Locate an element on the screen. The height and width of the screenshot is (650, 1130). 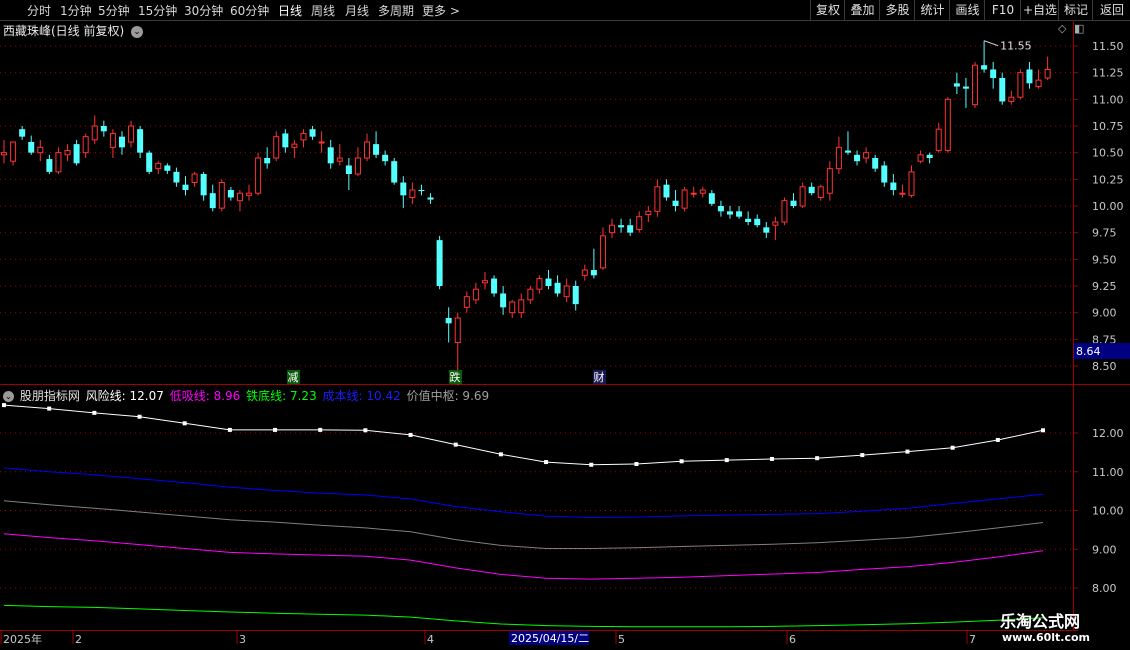
event-marker-label: 跌 is located at coordinates (455, 377).